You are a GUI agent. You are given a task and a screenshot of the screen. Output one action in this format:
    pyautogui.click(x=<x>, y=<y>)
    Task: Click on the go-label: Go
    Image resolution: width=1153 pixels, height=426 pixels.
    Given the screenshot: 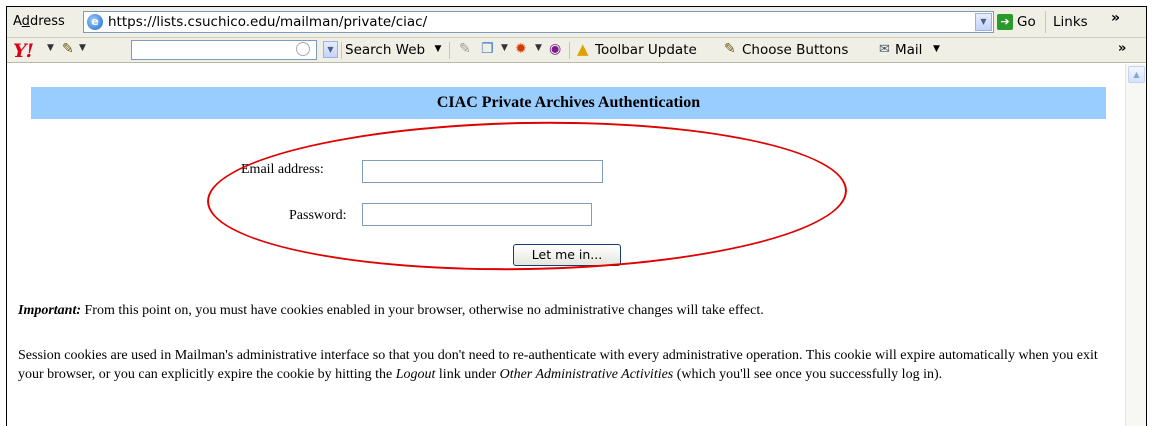 What is the action you would take?
    pyautogui.click(x=1026, y=22)
    